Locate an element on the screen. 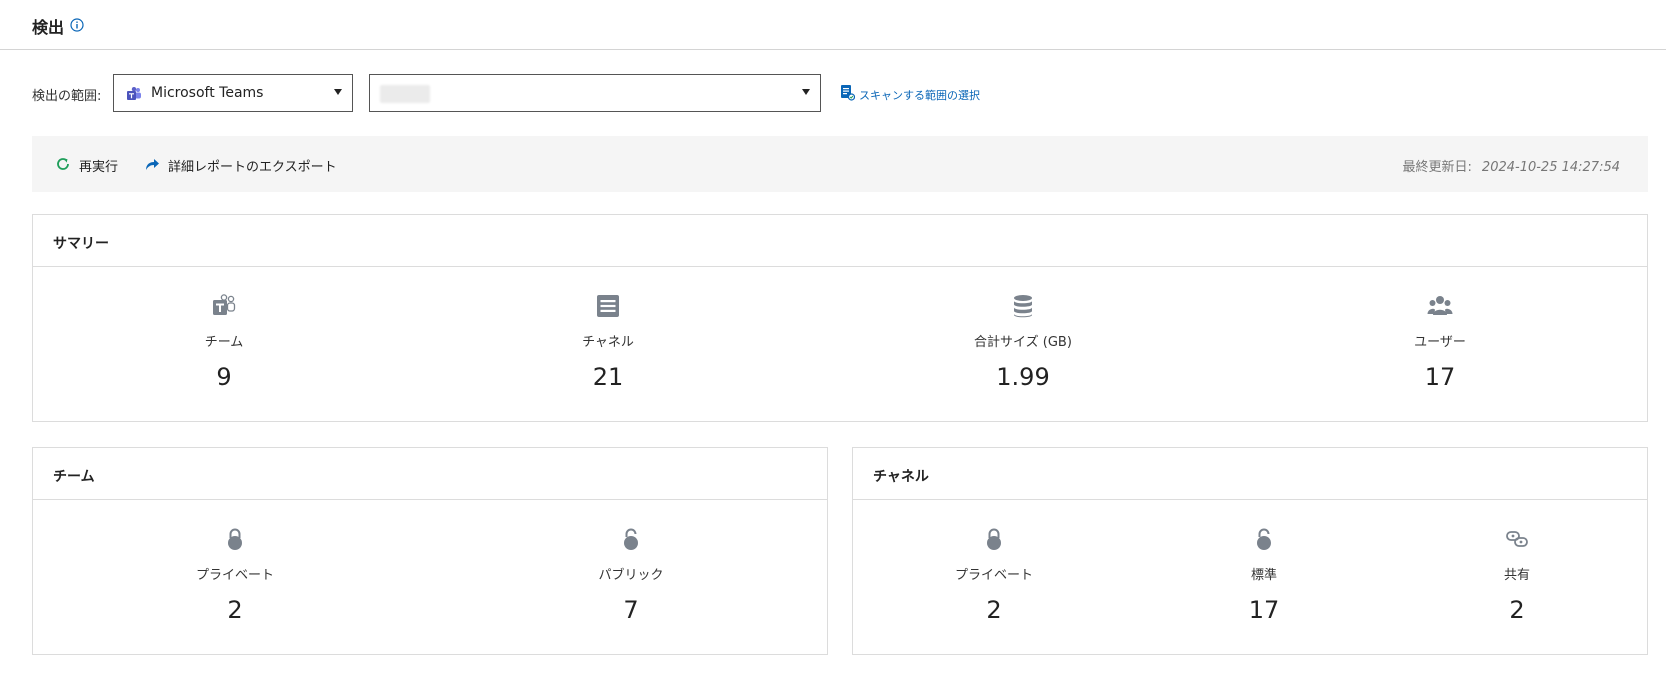 This screenshot has width=1666, height=677. info-icon is located at coordinates (77, 25).